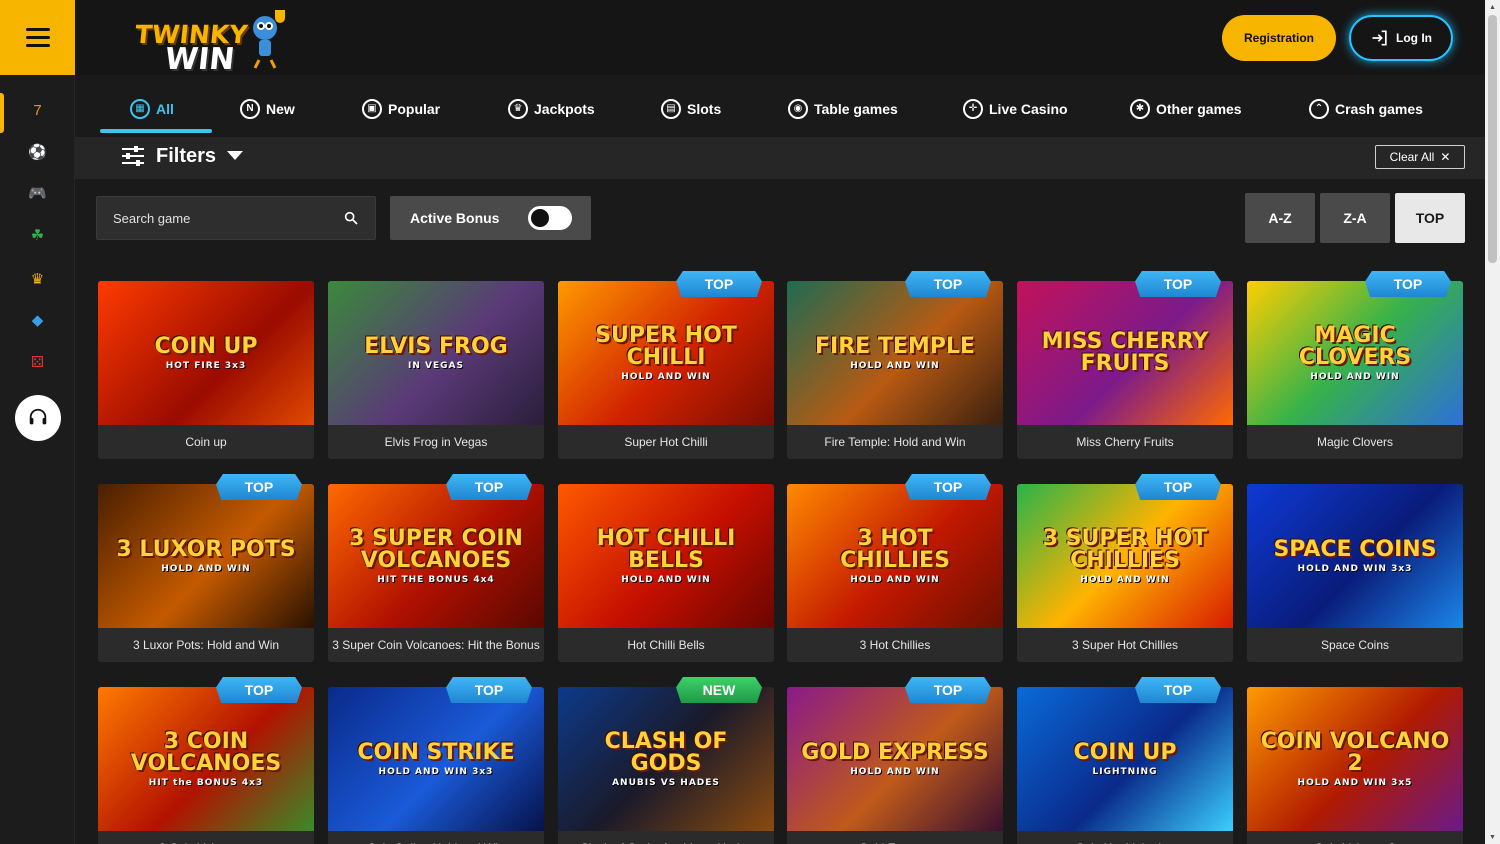 Image resolution: width=1500 pixels, height=844 pixels. Describe the element at coordinates (704, 109) in the screenshot. I see `tab-label: Slots` at that location.